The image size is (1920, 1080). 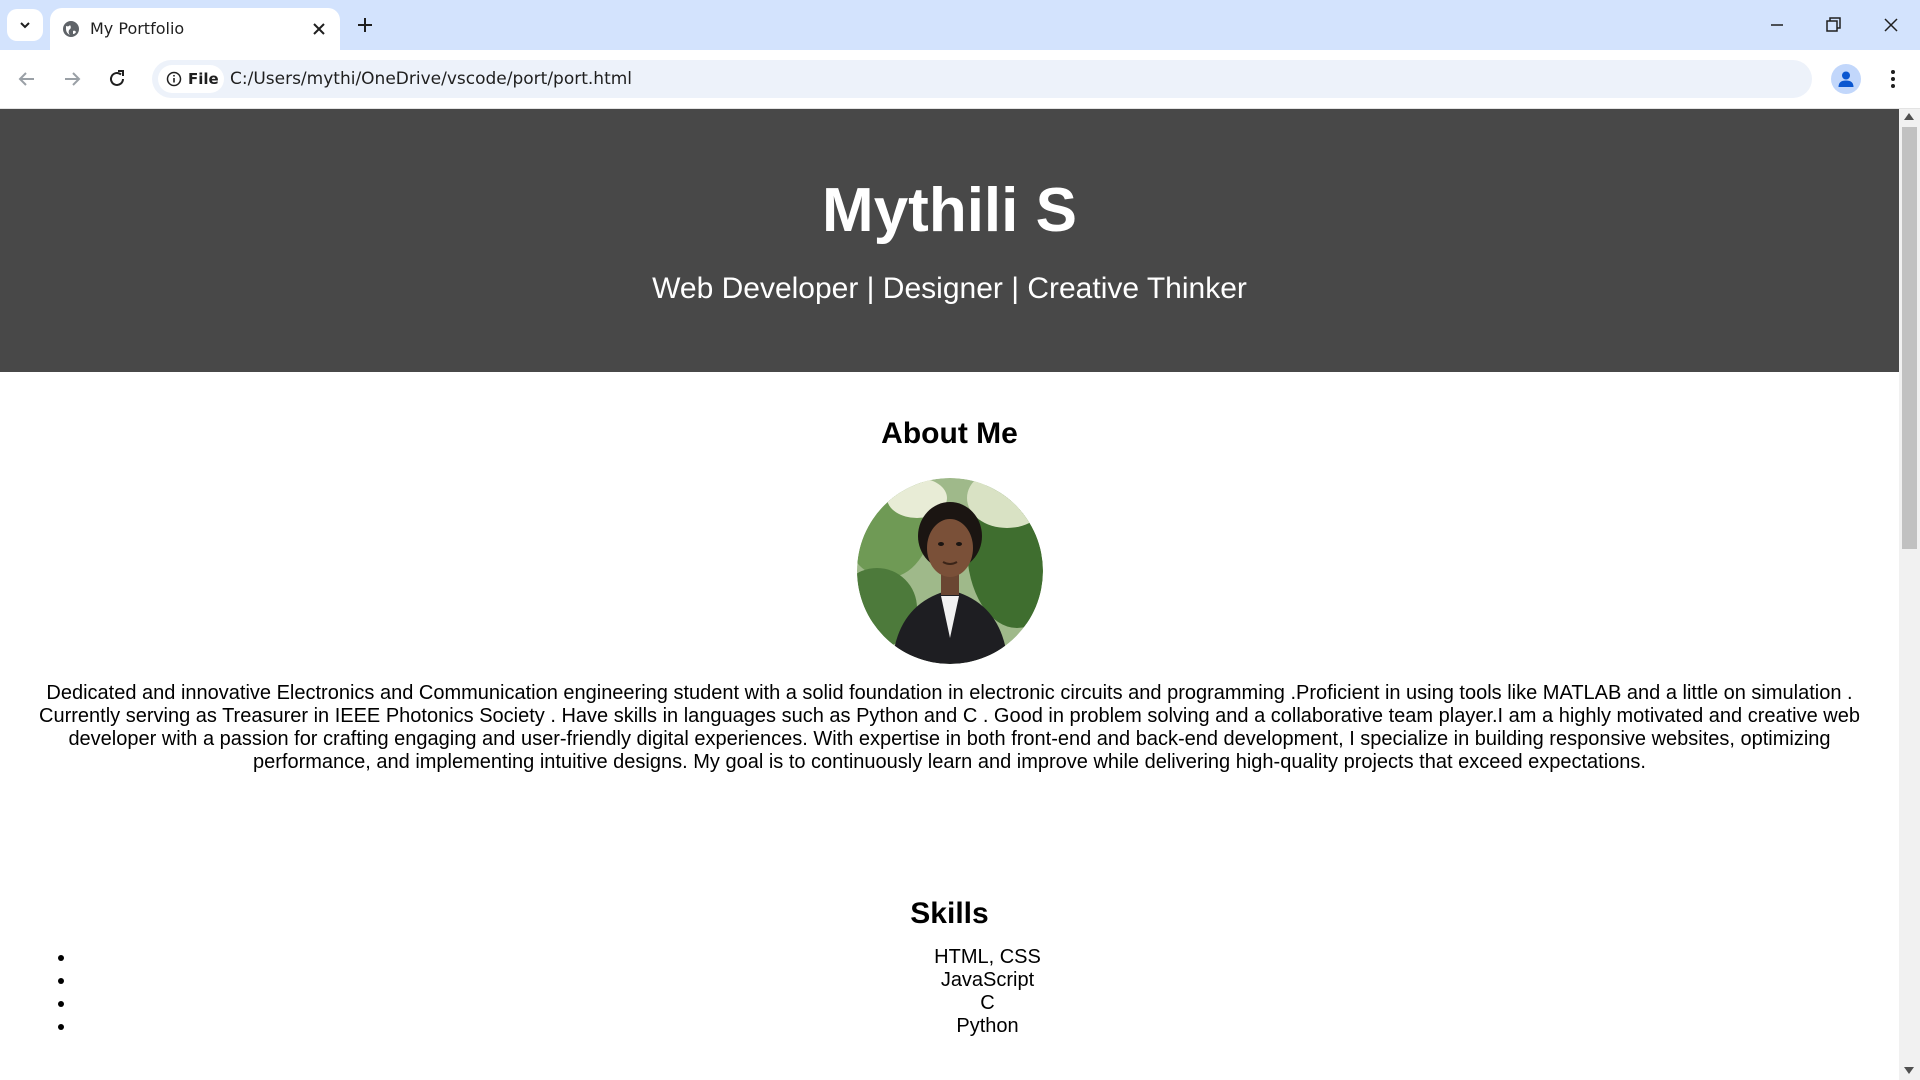 I want to click on skill-item: JavaScript, so click(x=987, y=980).